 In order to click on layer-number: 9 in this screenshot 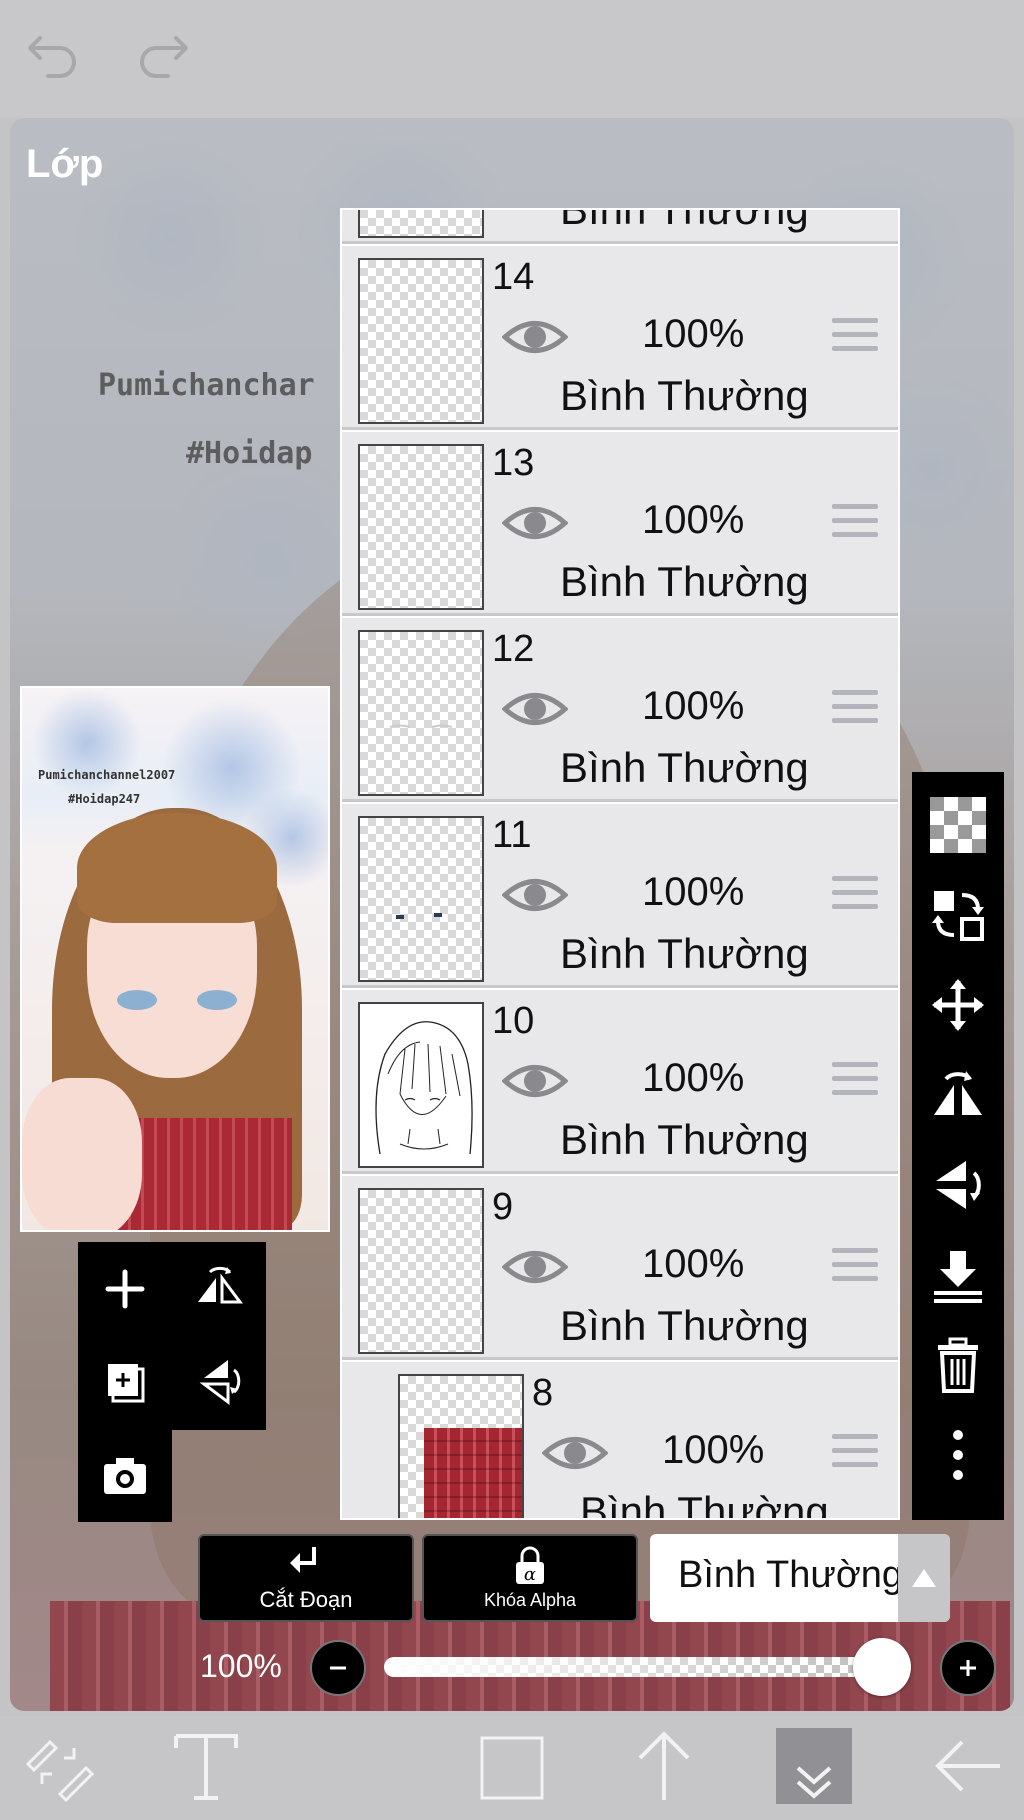, I will do `click(503, 1207)`.